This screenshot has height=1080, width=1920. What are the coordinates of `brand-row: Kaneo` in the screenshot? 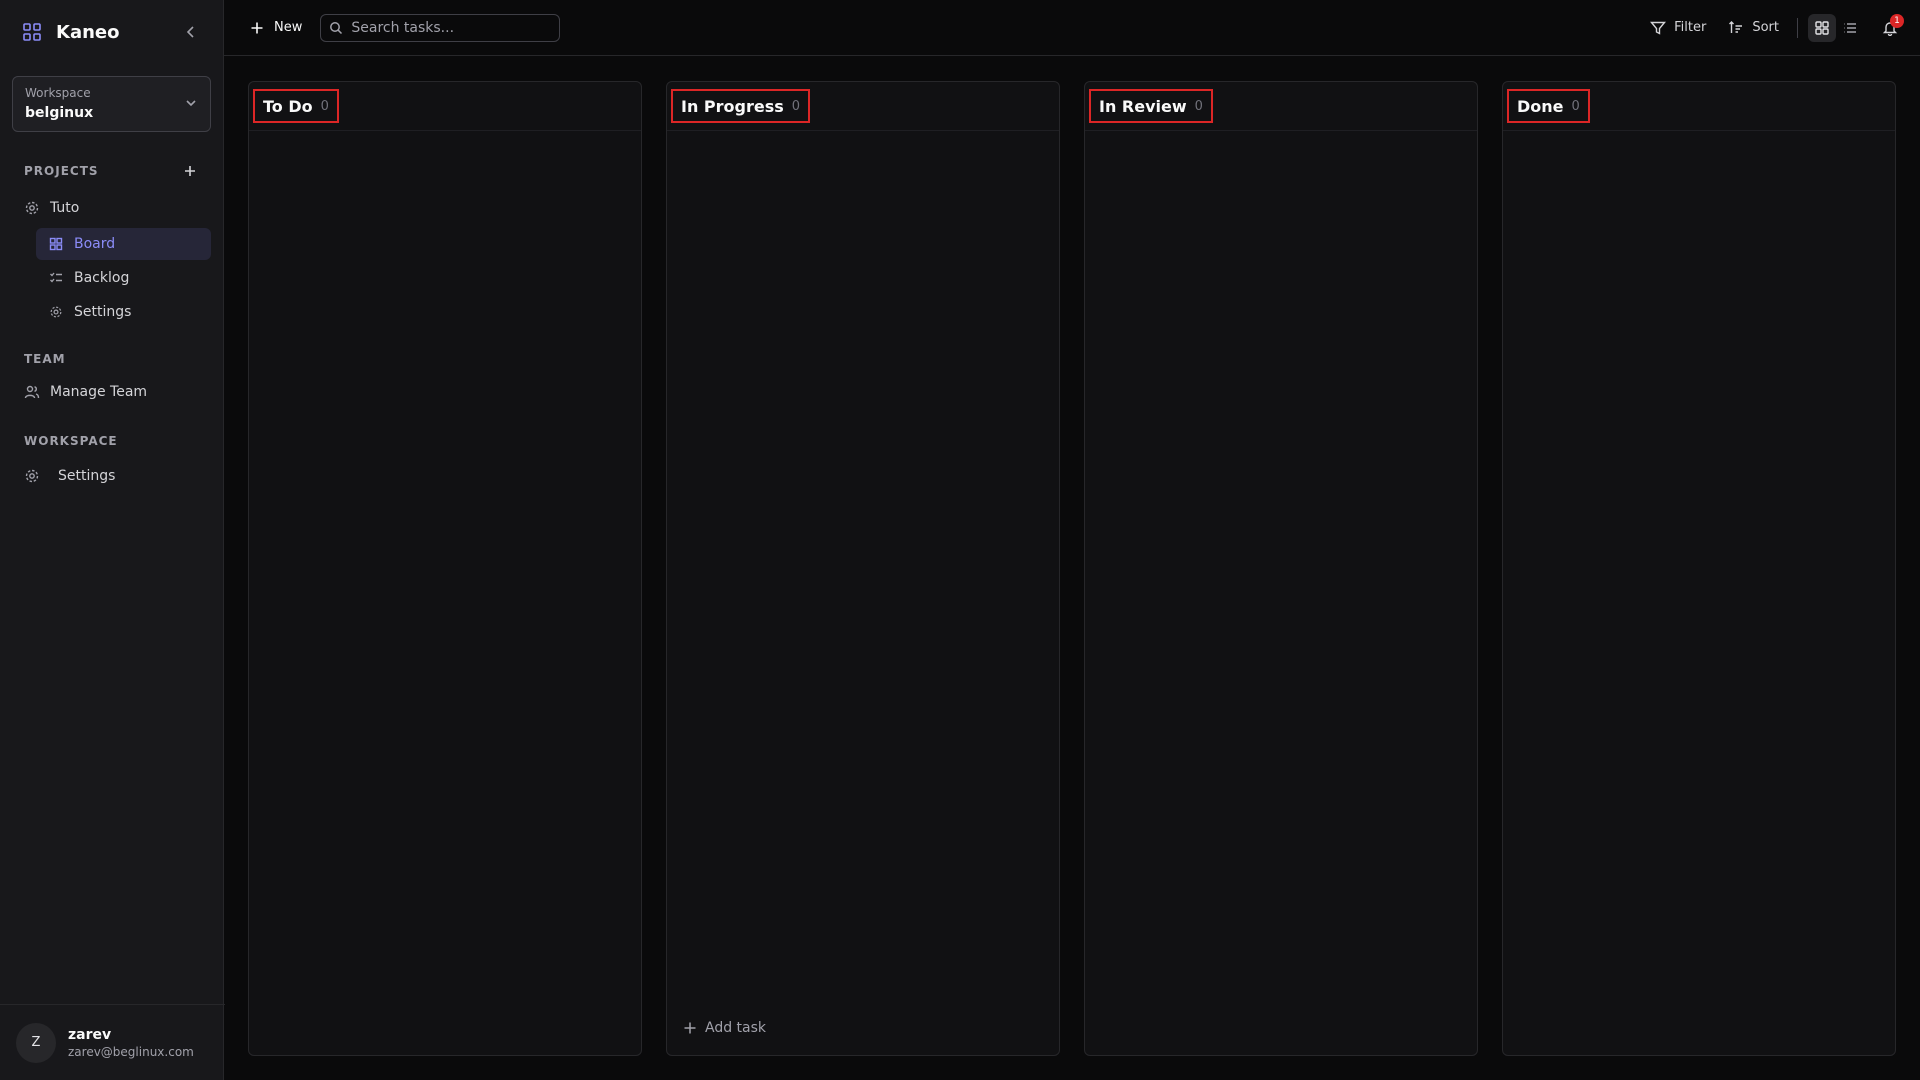 It's located at (111, 32).